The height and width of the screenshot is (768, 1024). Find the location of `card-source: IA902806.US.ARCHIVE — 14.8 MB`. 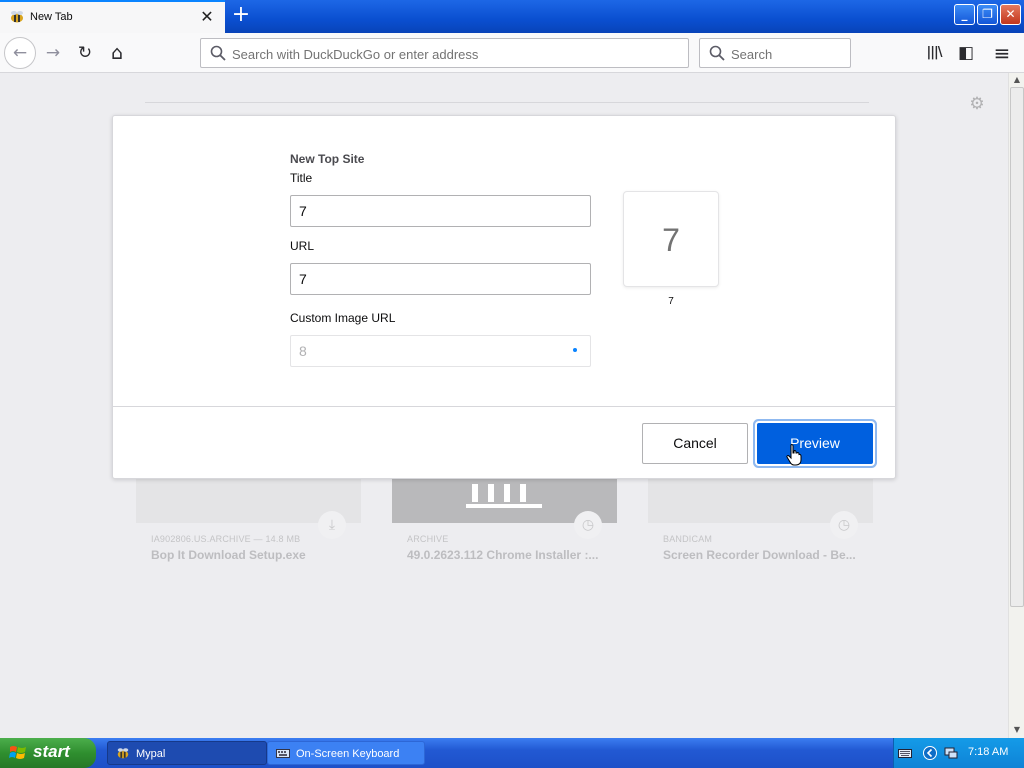

card-source: IA902806.US.ARCHIVE — 14.8 MB is located at coordinates (226, 539).